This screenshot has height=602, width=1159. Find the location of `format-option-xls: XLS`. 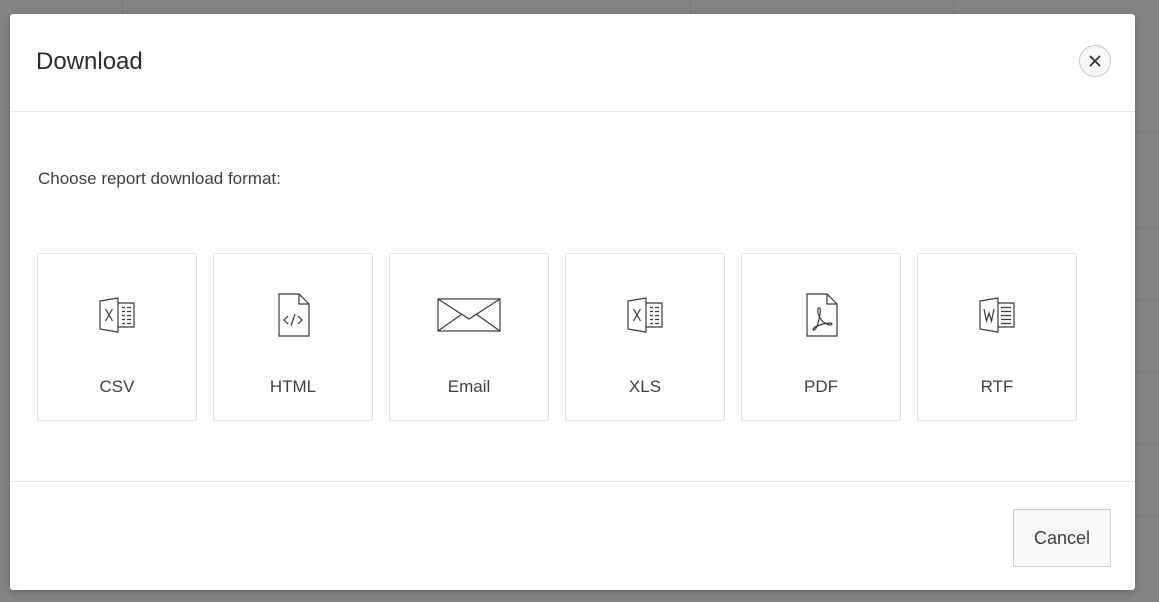

format-option-xls: XLS is located at coordinates (645, 337).